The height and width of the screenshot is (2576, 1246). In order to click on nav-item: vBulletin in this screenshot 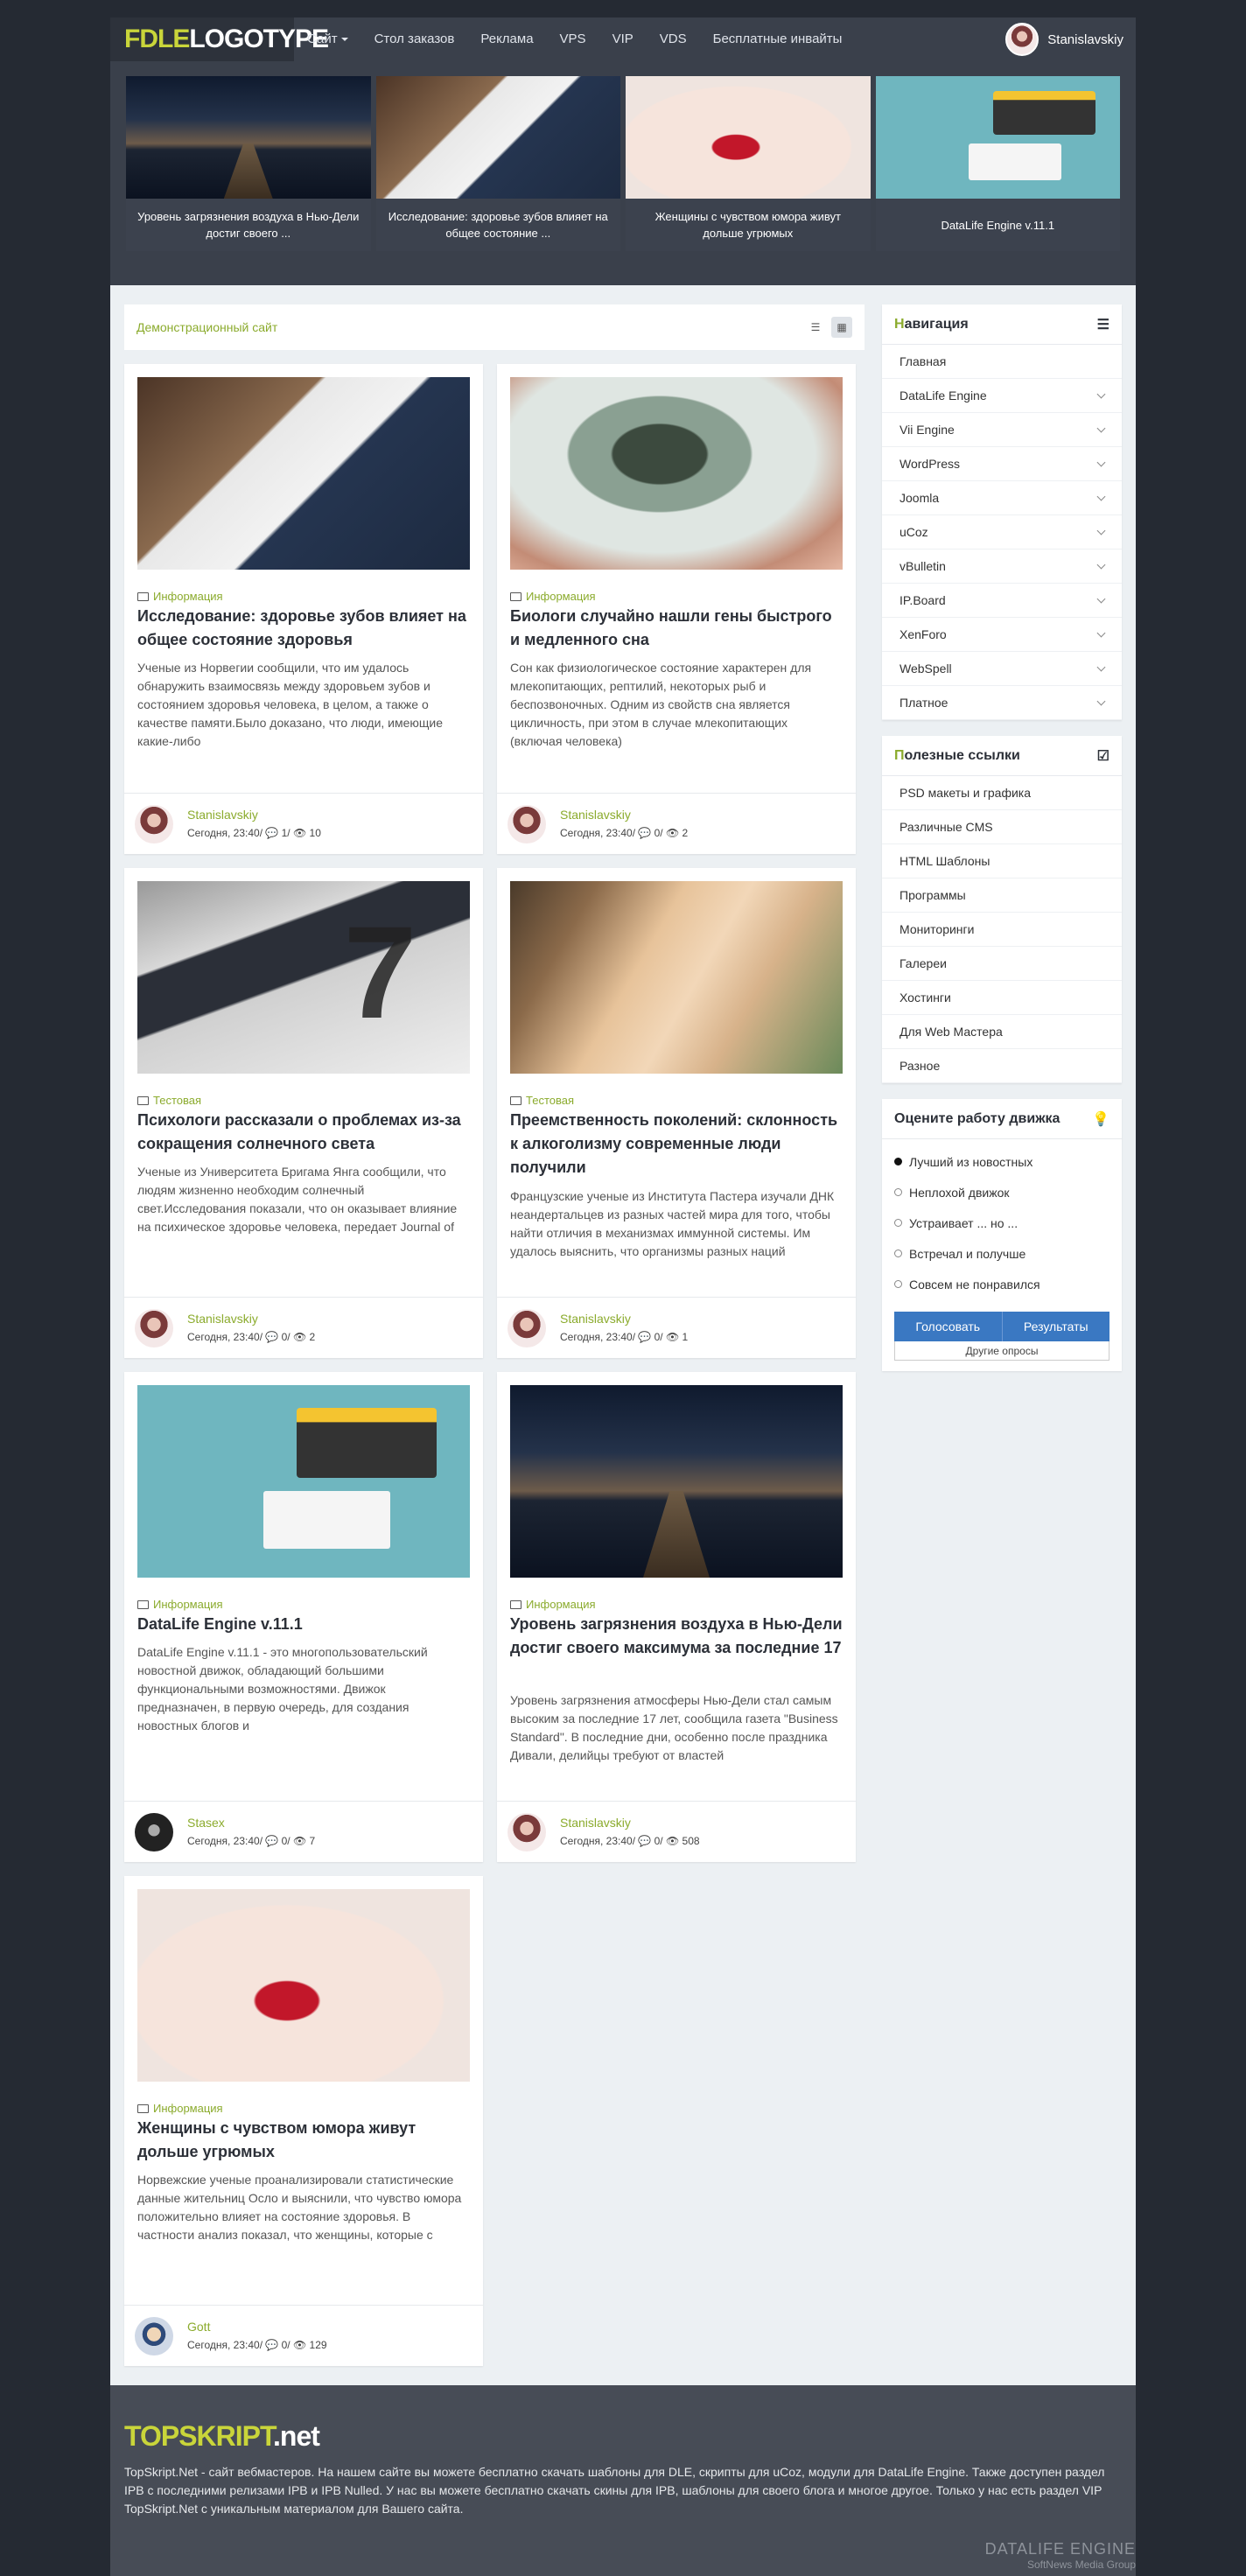, I will do `click(1002, 567)`.